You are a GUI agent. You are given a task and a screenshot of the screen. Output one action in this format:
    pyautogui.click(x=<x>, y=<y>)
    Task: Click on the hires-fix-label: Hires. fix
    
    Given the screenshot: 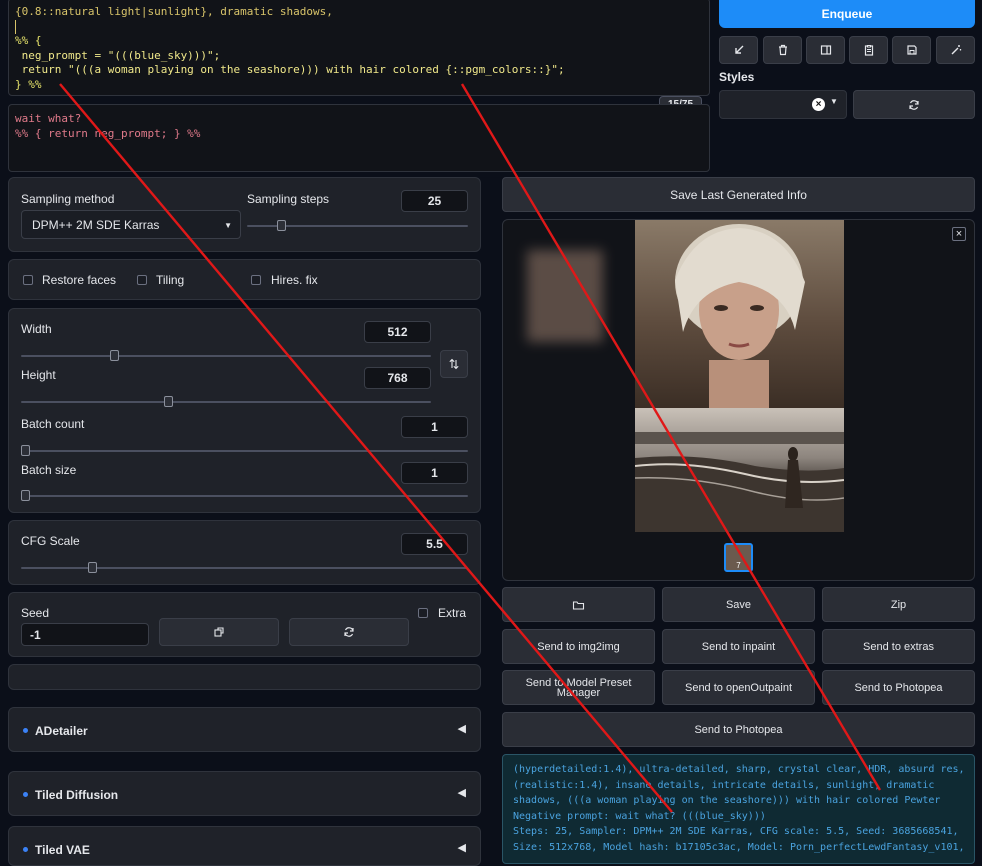 What is the action you would take?
    pyautogui.click(x=294, y=280)
    